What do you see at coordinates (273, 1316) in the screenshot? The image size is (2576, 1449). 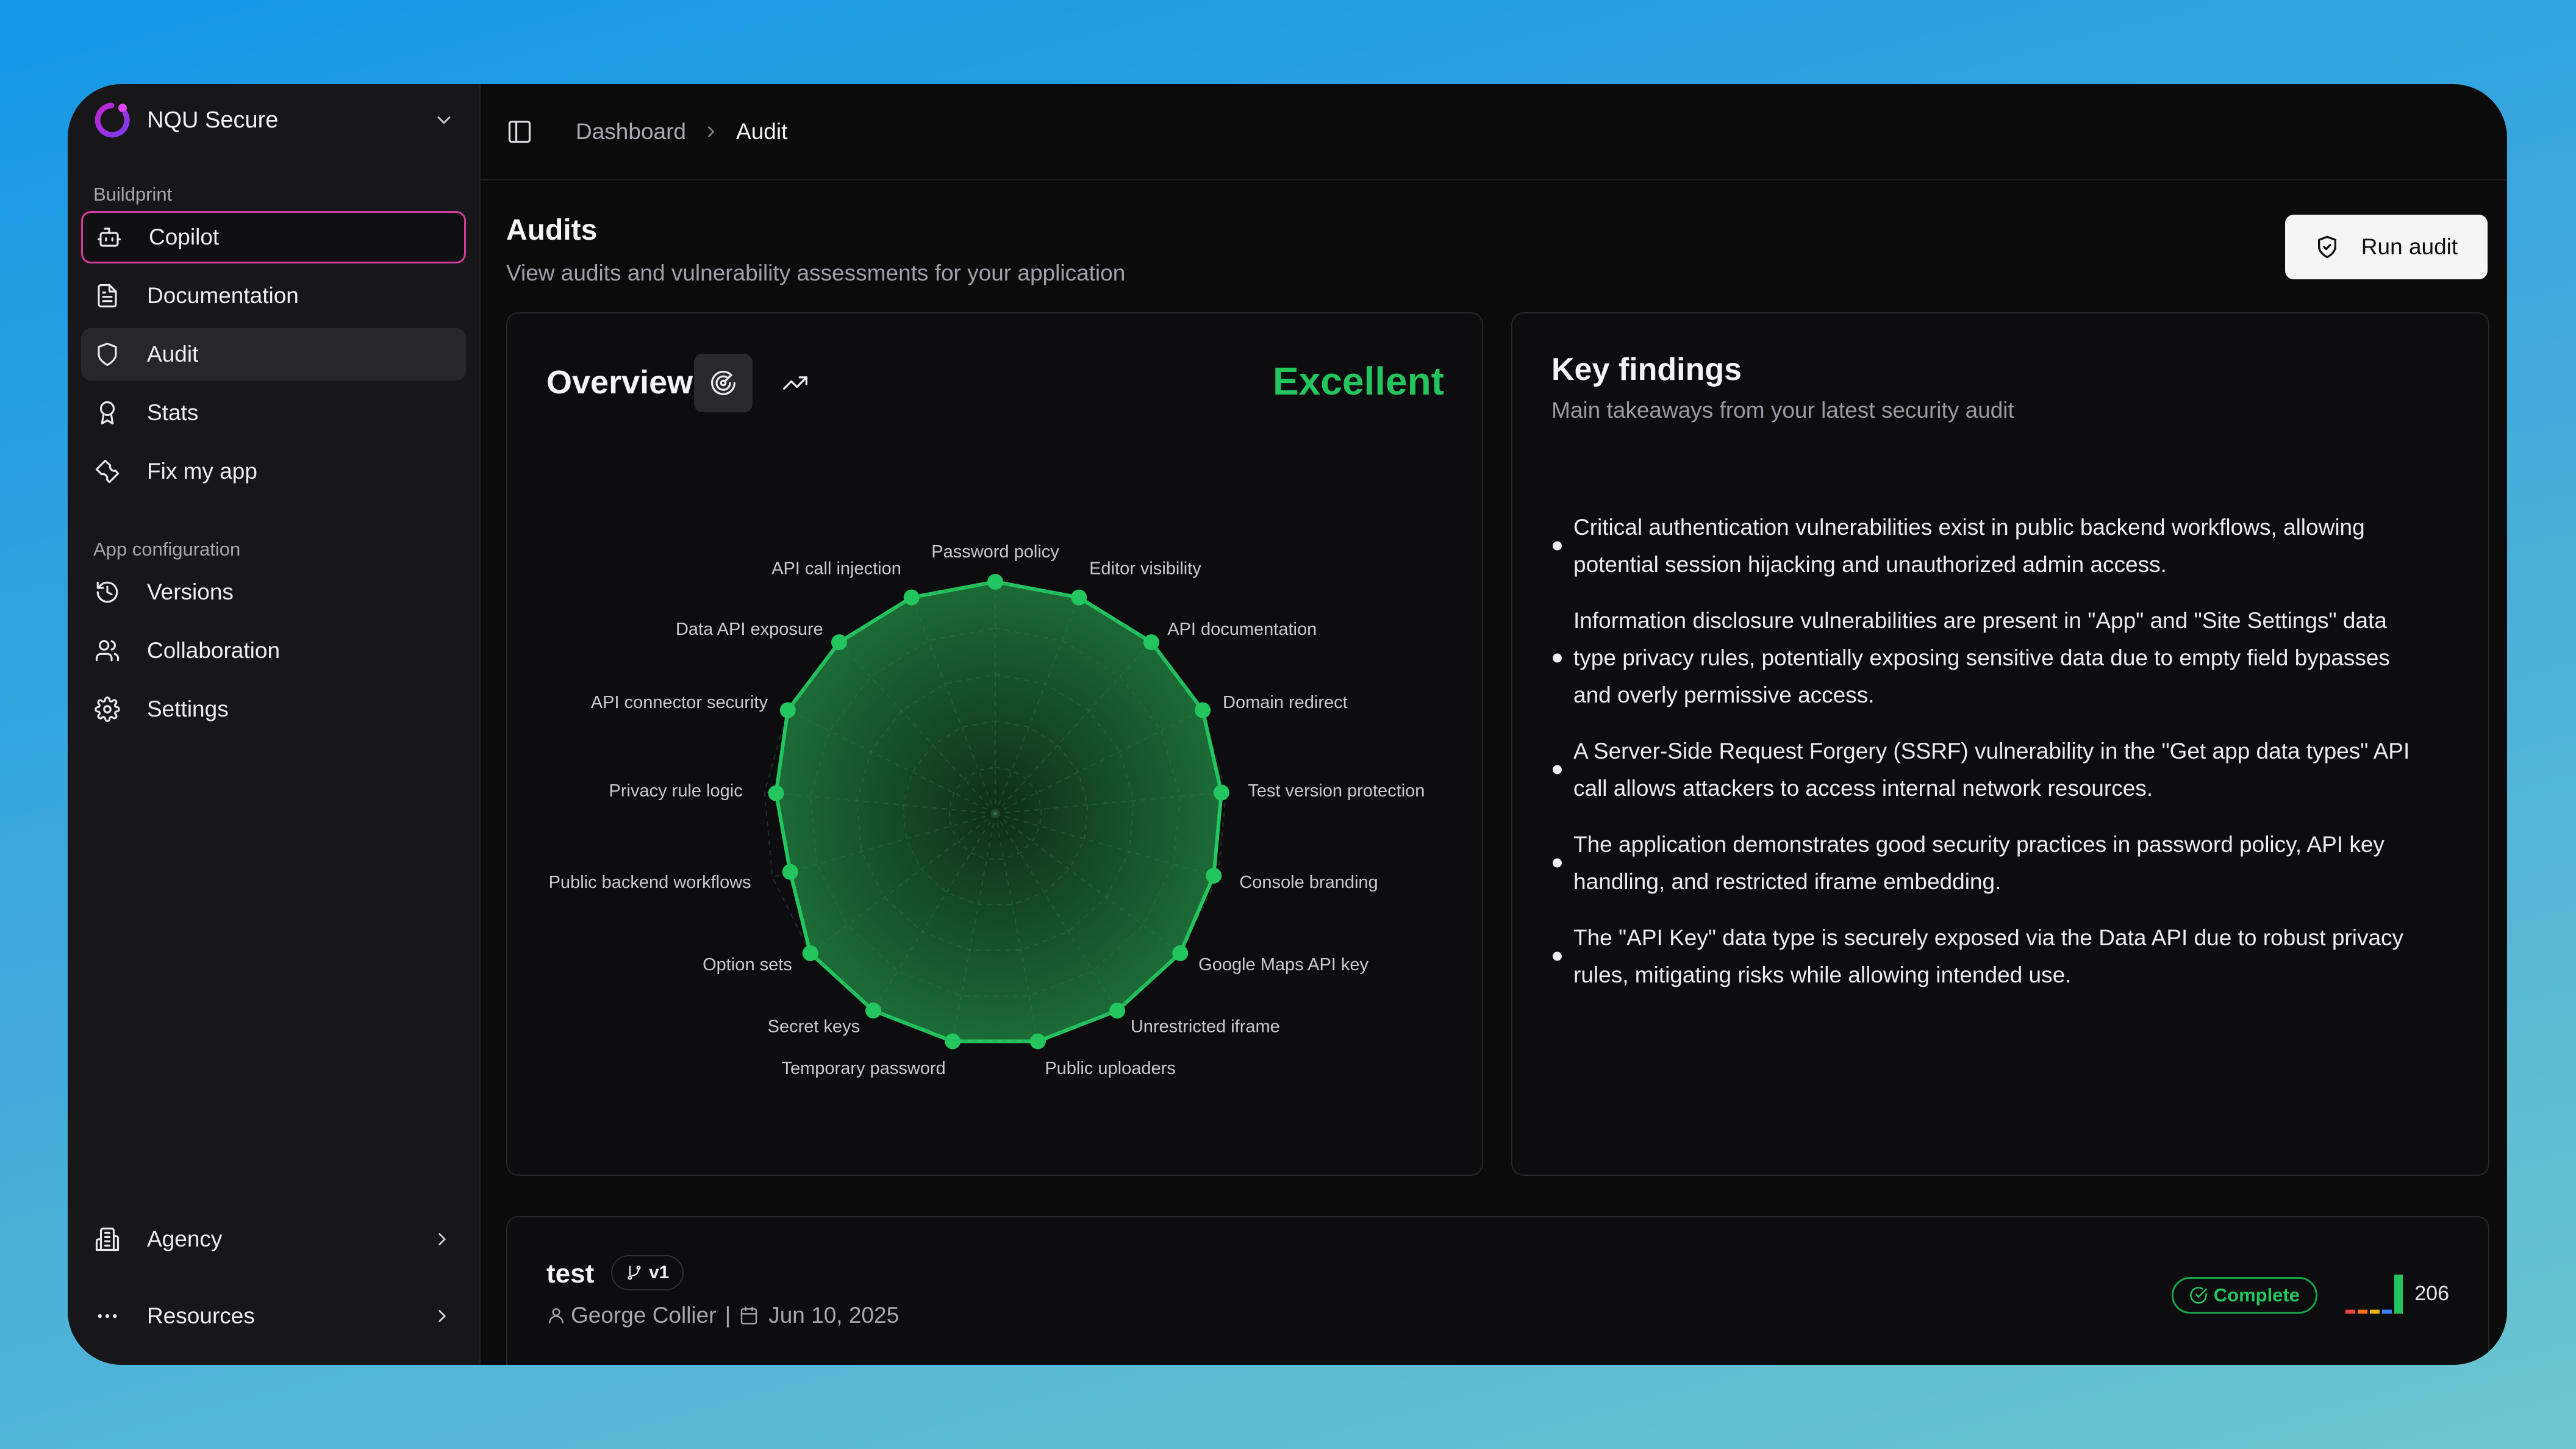 I see `sidebar-item-resources: Resources` at bounding box center [273, 1316].